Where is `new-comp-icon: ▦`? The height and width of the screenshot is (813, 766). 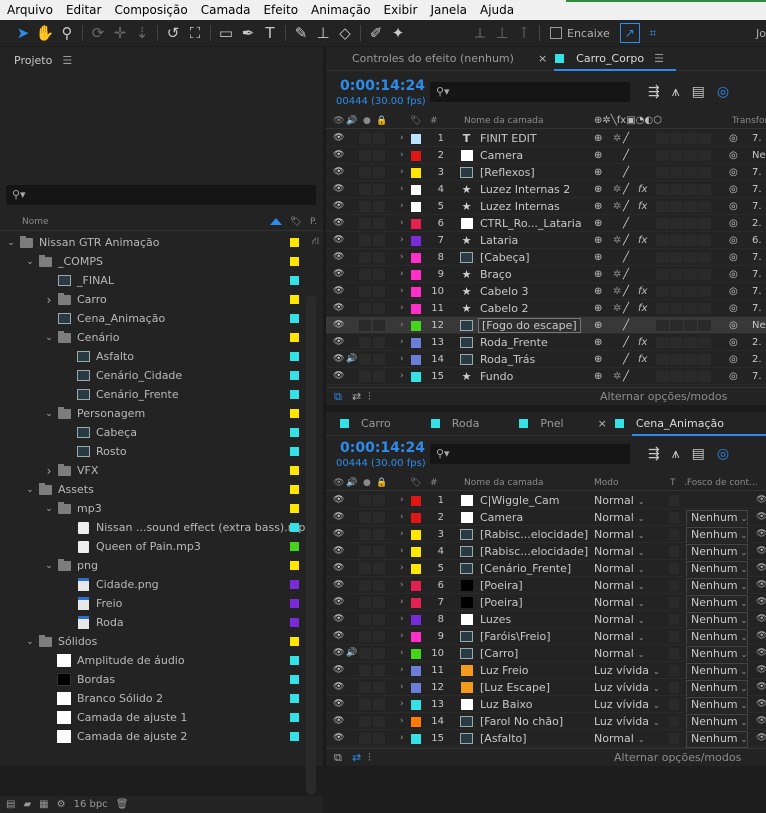
new-comp-icon: ▦ is located at coordinates (43, 804).